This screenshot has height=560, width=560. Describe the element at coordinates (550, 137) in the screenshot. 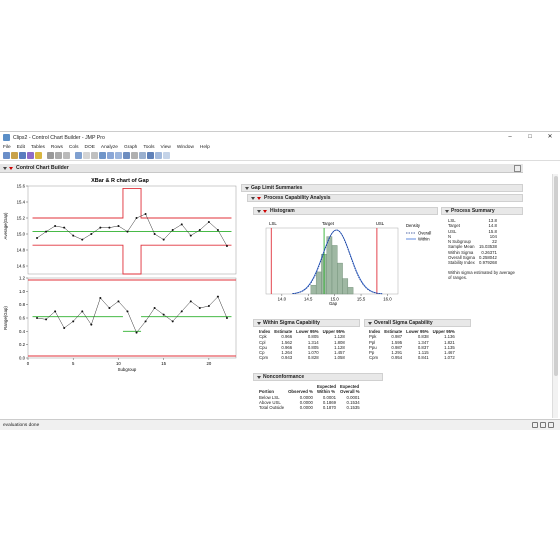

I see `close-icon: ✕` at that location.